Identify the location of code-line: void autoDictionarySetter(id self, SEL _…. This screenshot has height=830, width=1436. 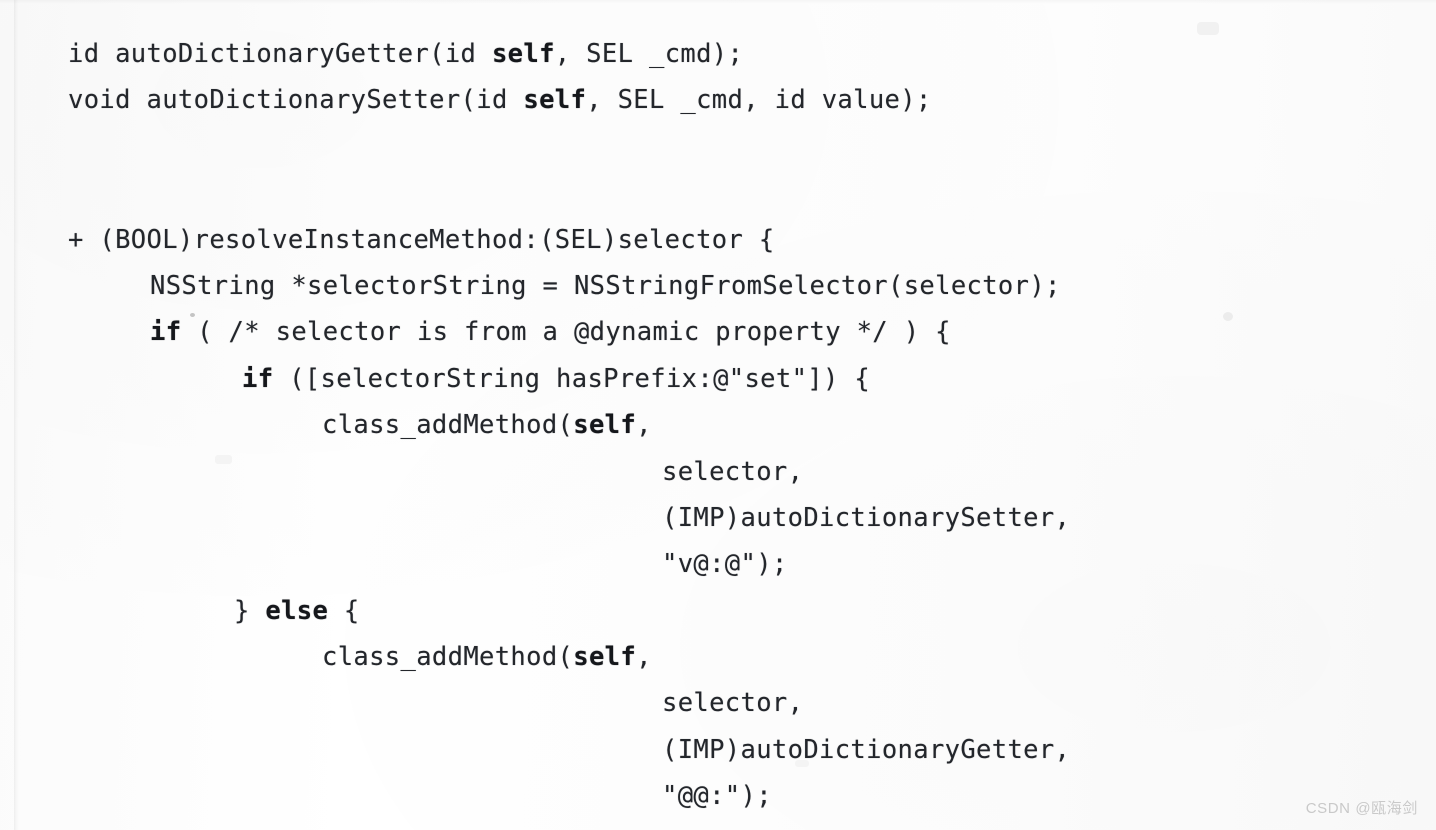
(718, 100).